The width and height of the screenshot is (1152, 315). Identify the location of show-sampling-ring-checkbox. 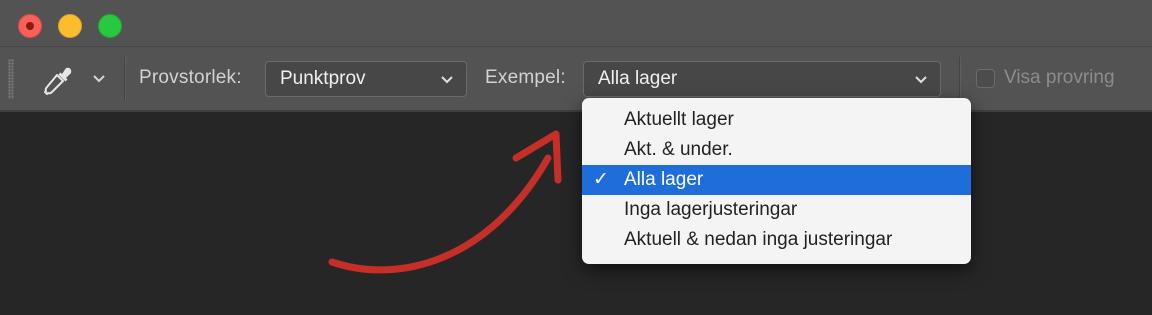
(985, 78).